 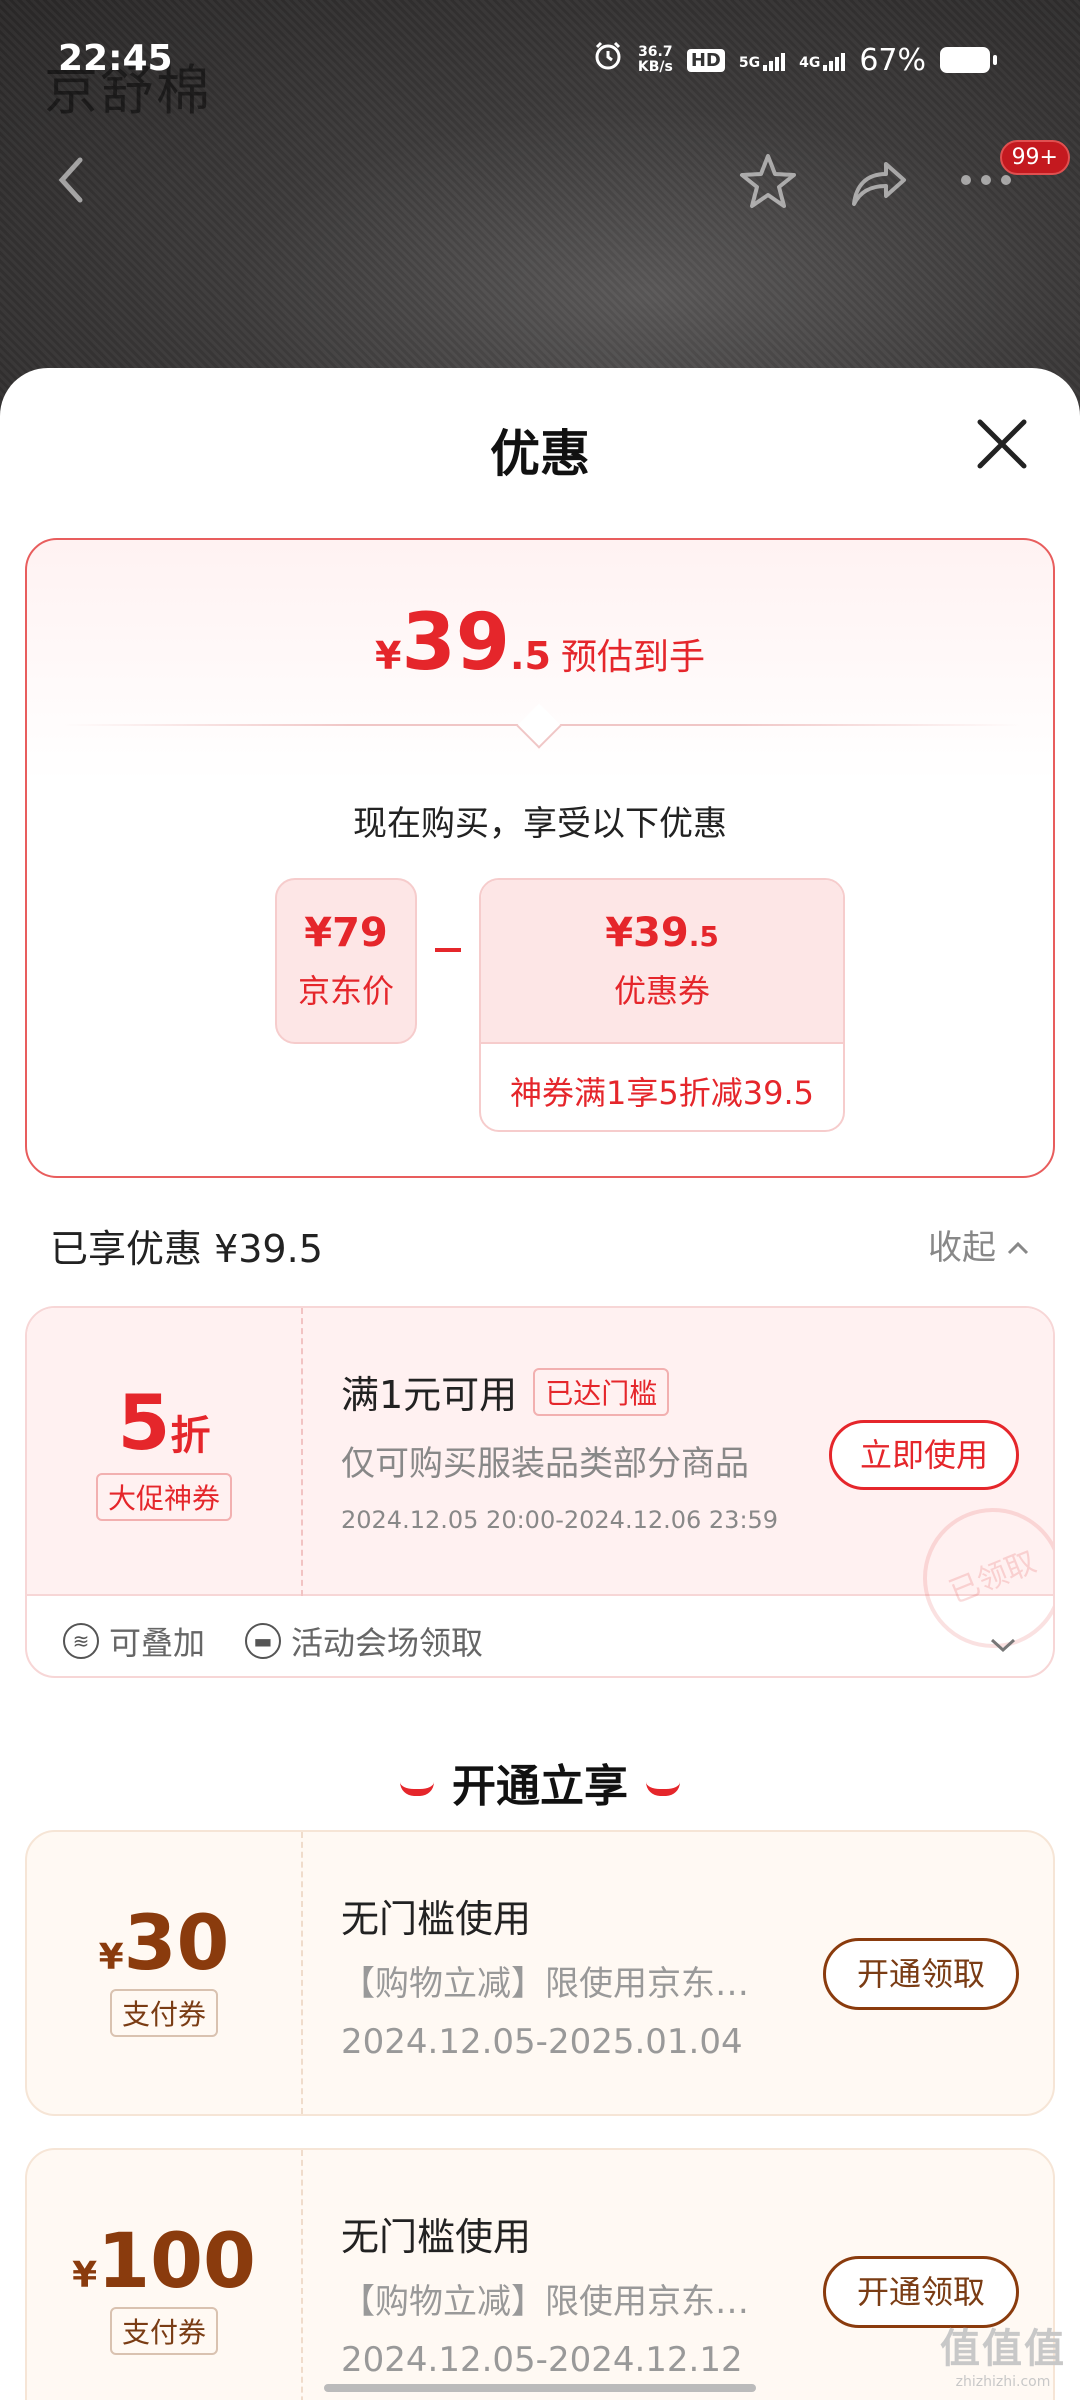 What do you see at coordinates (540, 2388) in the screenshot?
I see `home-indicator` at bounding box center [540, 2388].